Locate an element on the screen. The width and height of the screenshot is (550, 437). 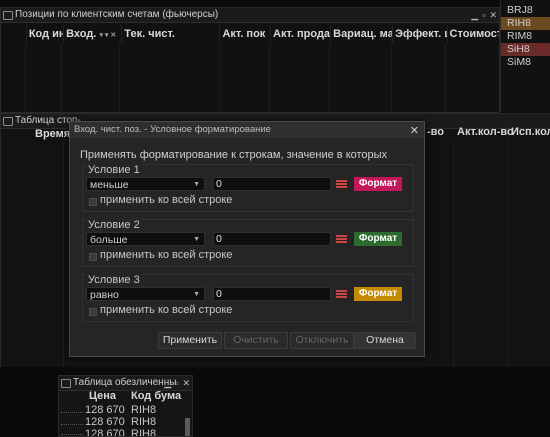
list-item: SiH8 is located at coordinates (525, 49).